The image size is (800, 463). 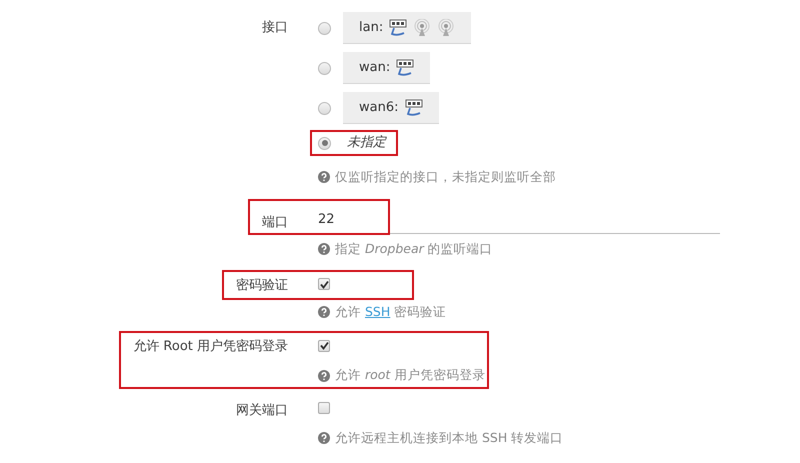 What do you see at coordinates (449, 438) in the screenshot?
I see `hint-text: 允许远程主机连接到本地 SSH 转发端口` at bounding box center [449, 438].